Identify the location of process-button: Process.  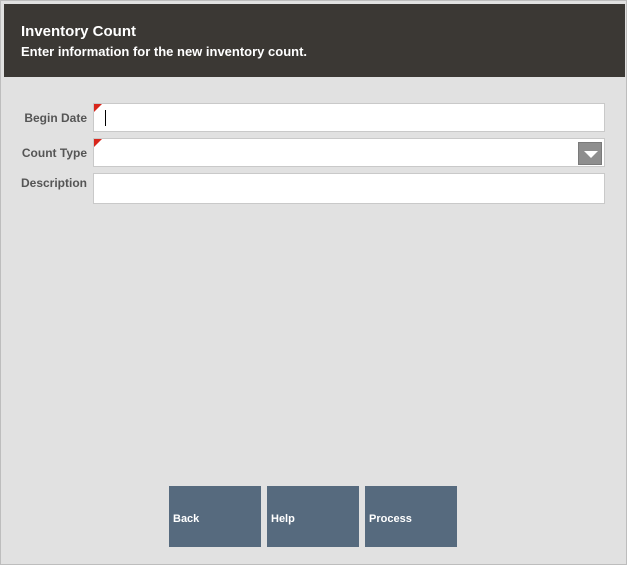
(411, 516).